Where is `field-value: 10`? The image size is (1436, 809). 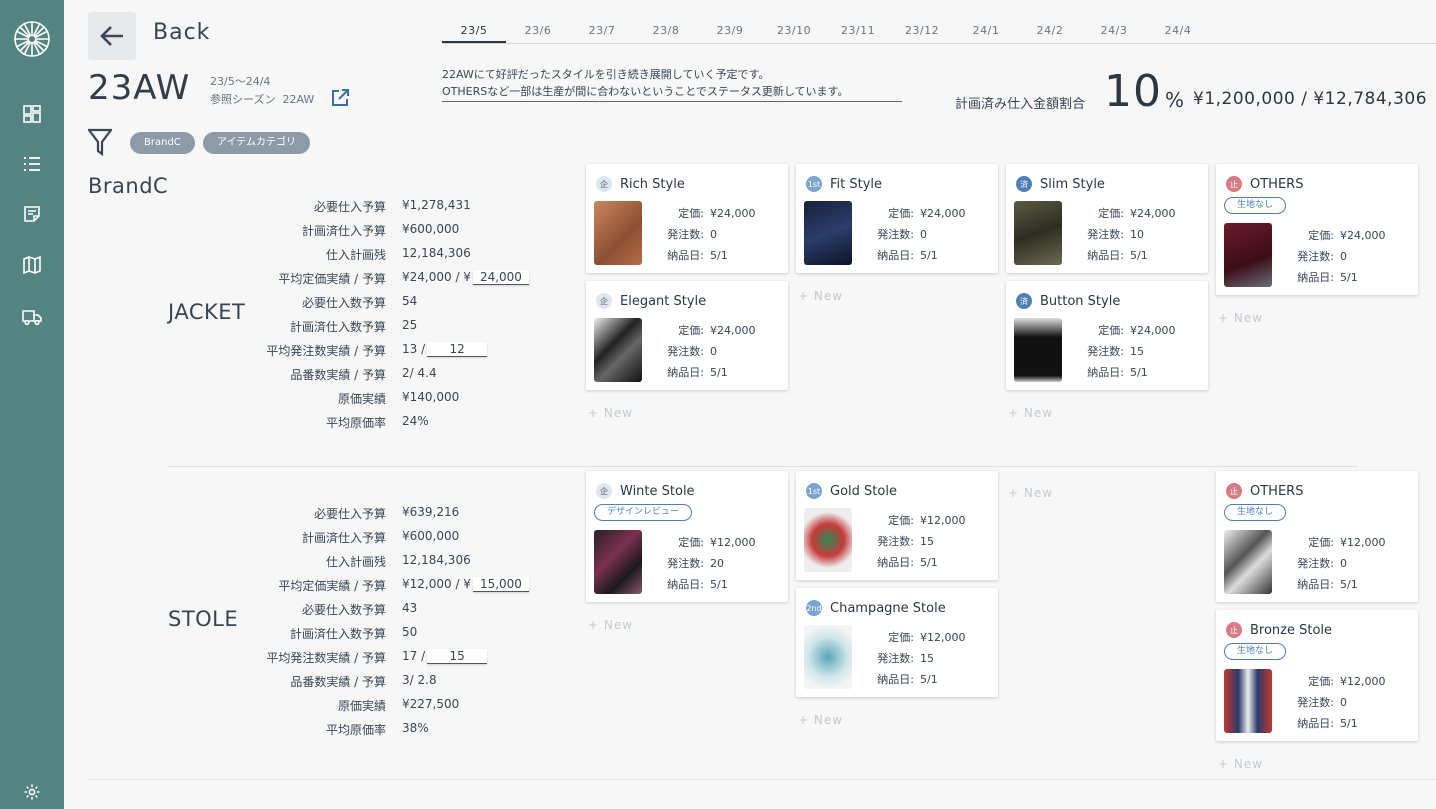 field-value: 10 is located at coordinates (1137, 234).